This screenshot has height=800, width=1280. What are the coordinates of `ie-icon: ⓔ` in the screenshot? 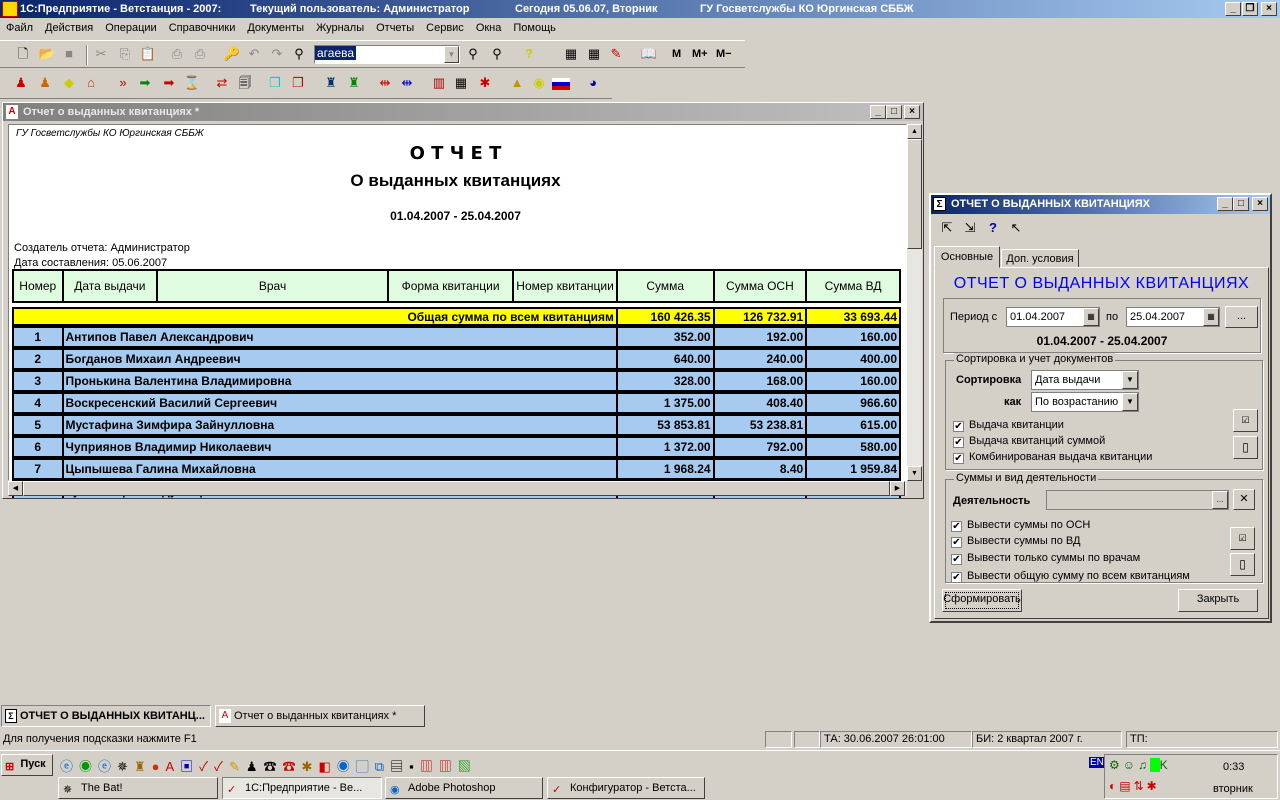 It's located at (69, 766).